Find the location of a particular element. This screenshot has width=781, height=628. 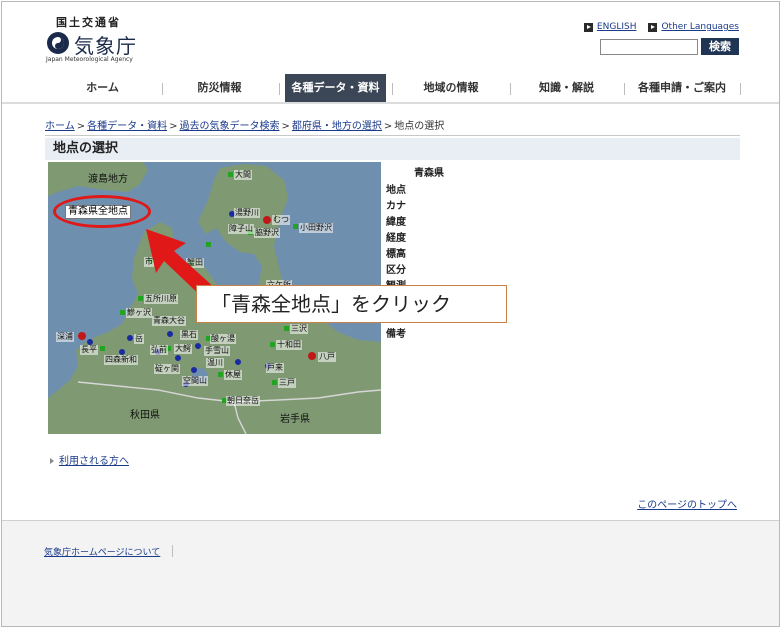

station-label: 小田野沢 is located at coordinates (316, 228).